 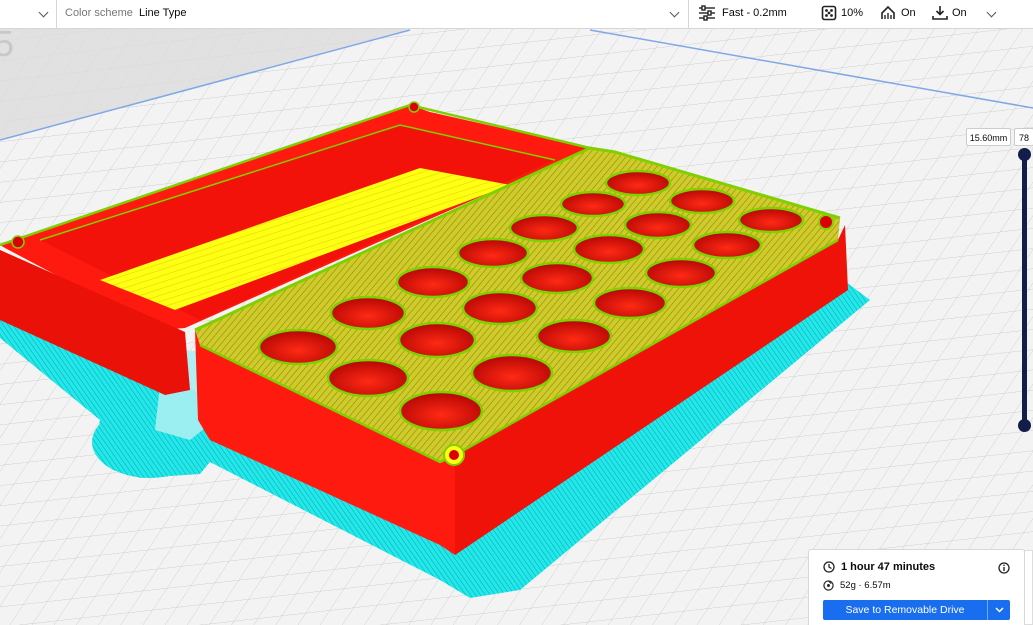 I want to click on layer-slider-track, so click(x=1024, y=289).